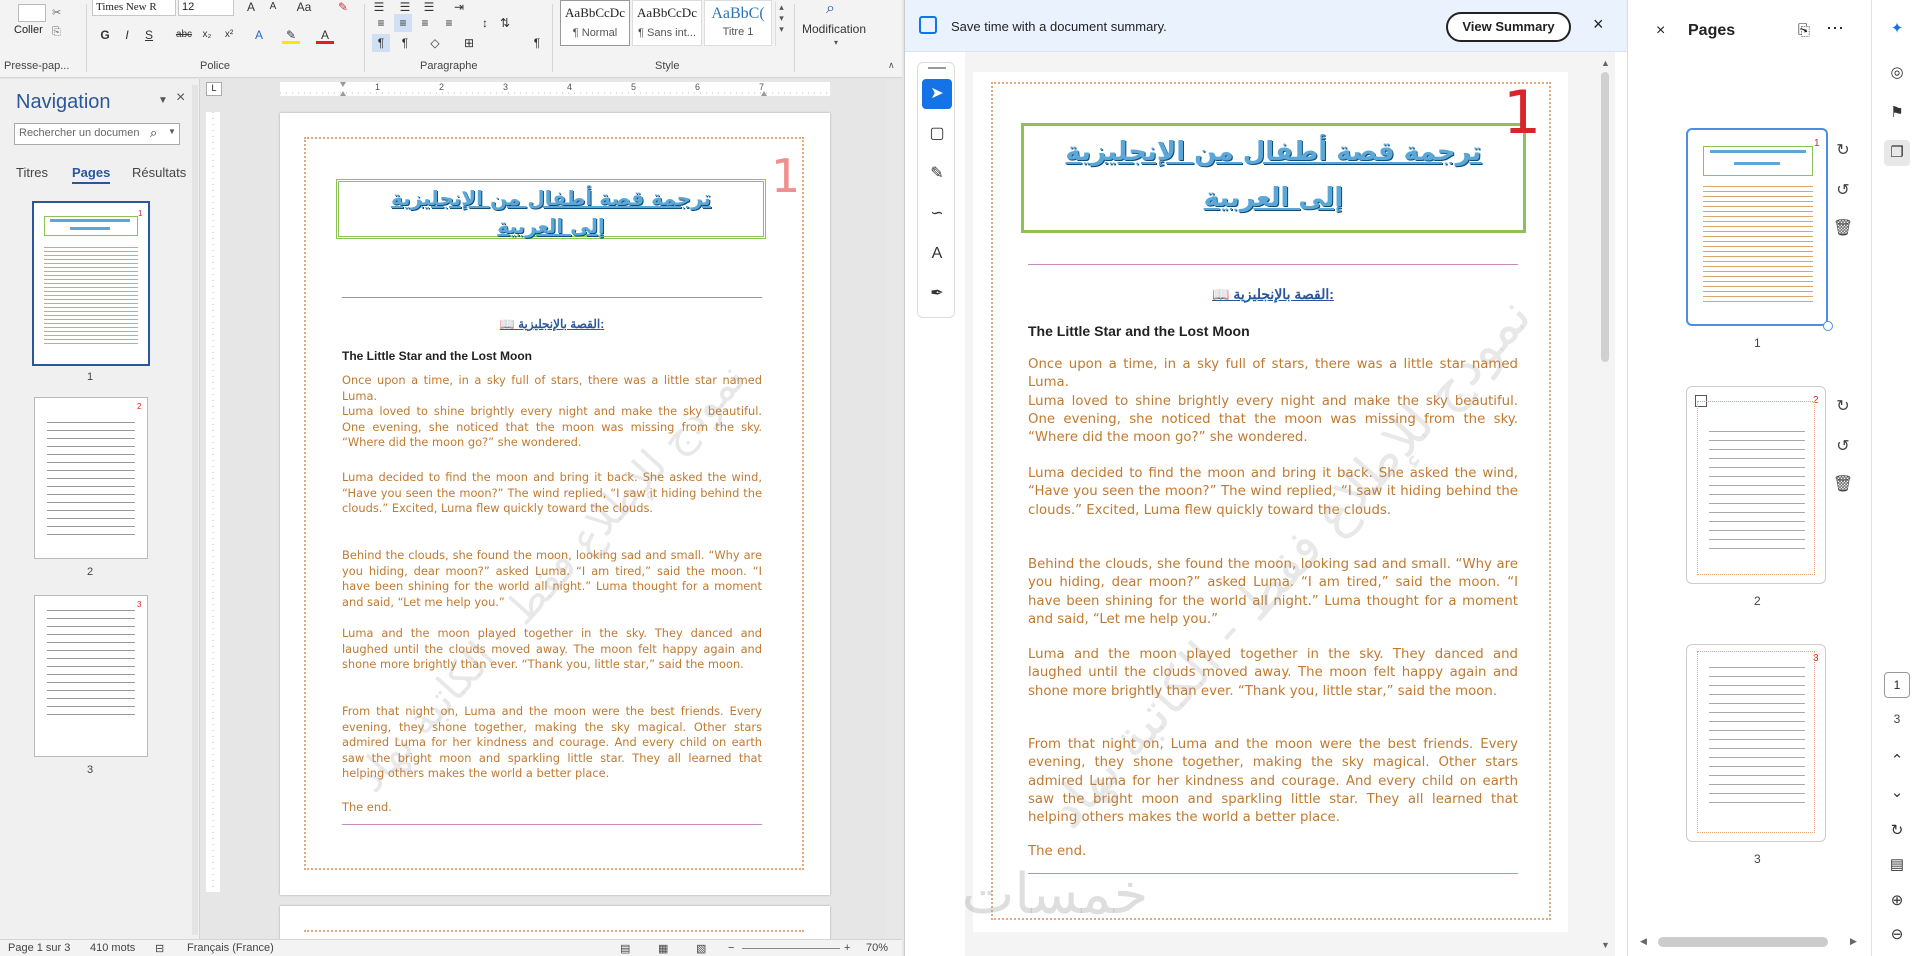 This screenshot has width=1920, height=956. Describe the element at coordinates (625, 948) in the screenshot. I see `read-mode-icon: ▤` at that location.